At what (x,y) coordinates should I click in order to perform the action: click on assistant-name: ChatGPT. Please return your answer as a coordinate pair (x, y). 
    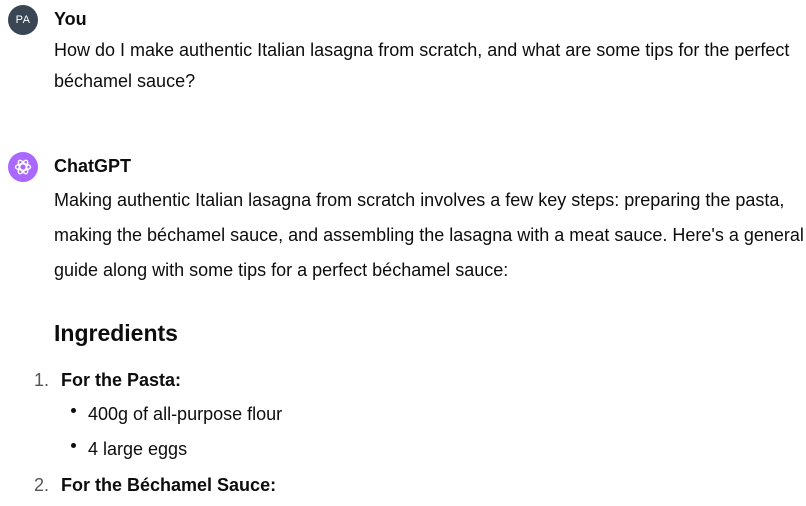
    Looking at the image, I should click on (93, 166).